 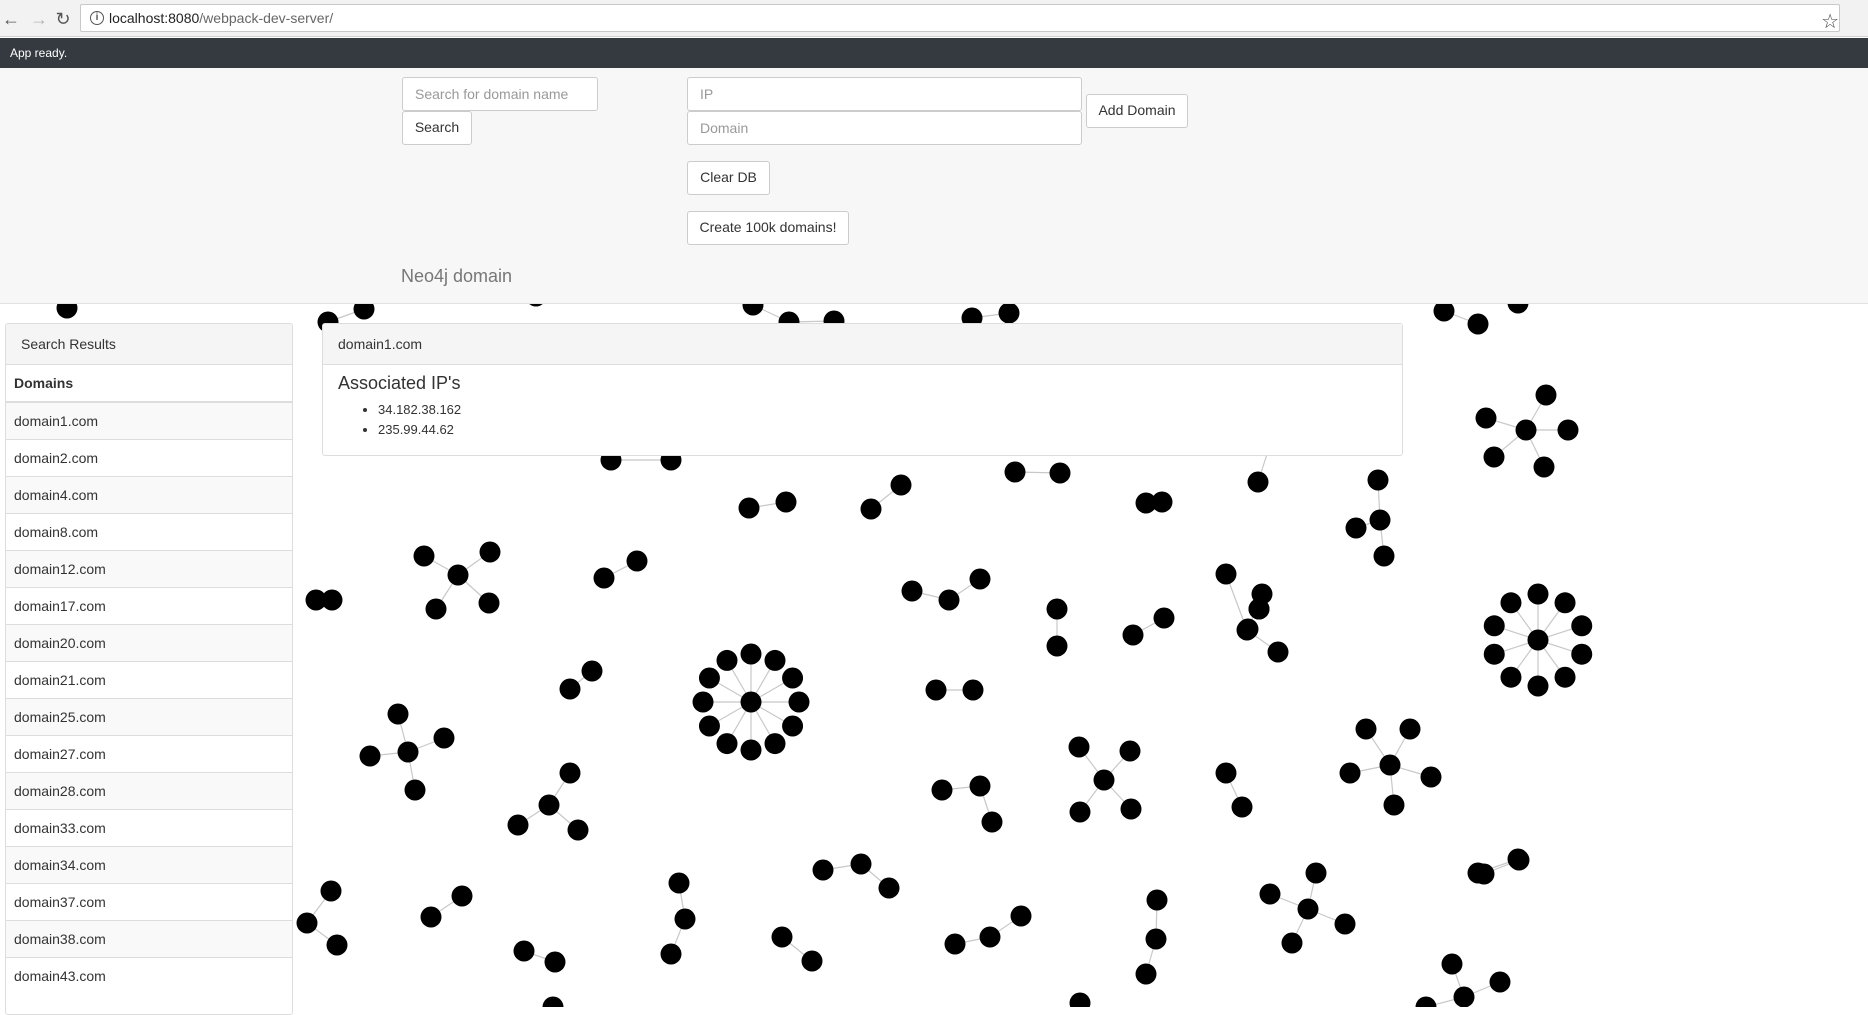 I want to click on table-row: domain2.com, so click(x=149, y=458).